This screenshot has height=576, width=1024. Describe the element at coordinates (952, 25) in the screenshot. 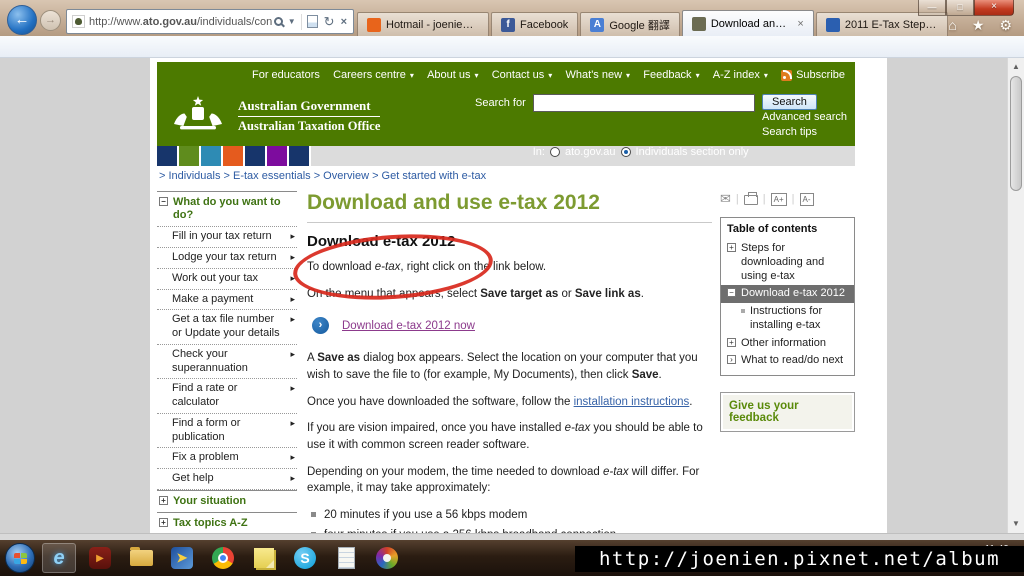

I see `home-icon: ⌂` at that location.